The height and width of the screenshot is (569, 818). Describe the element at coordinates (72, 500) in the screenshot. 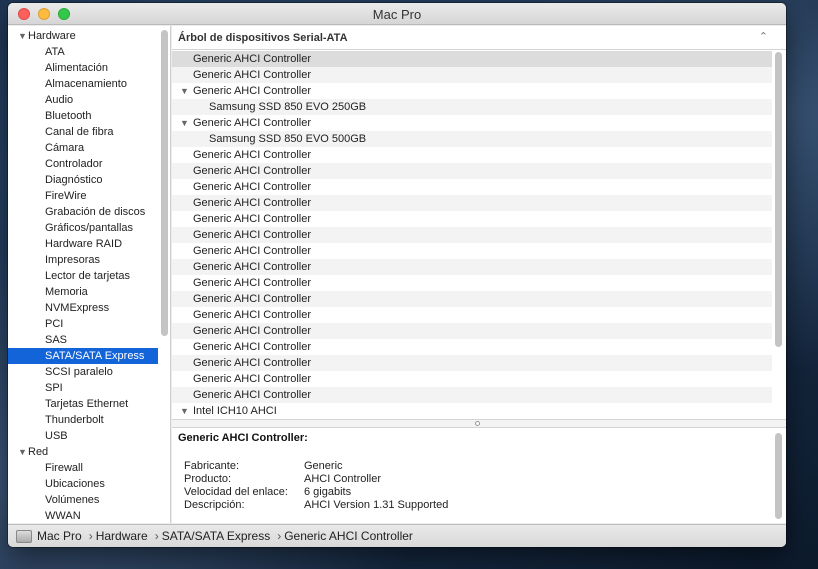

I see `sidebar-item-label: Volúmenes` at that location.